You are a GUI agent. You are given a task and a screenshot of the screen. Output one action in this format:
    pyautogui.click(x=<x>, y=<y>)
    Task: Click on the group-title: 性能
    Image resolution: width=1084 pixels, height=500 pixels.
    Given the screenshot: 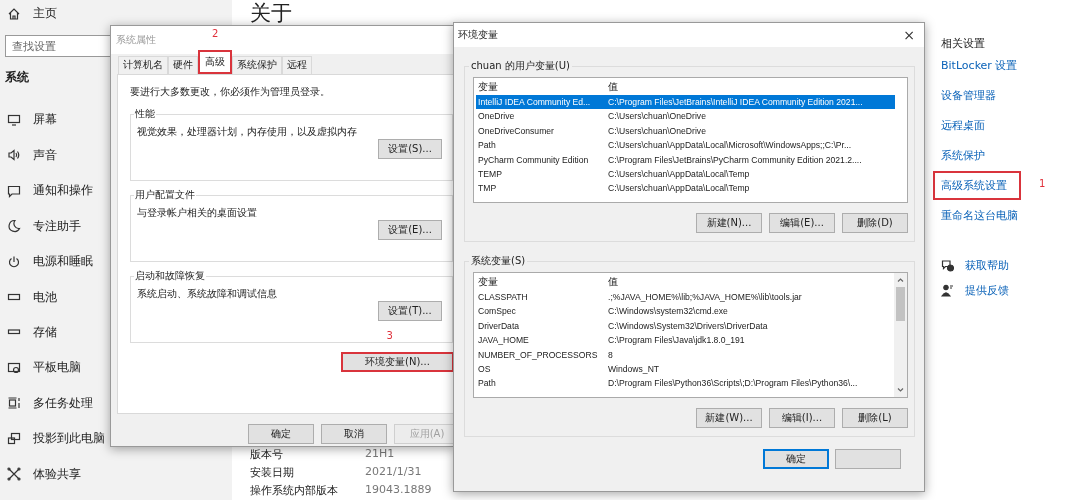 What is the action you would take?
    pyautogui.click(x=145, y=114)
    